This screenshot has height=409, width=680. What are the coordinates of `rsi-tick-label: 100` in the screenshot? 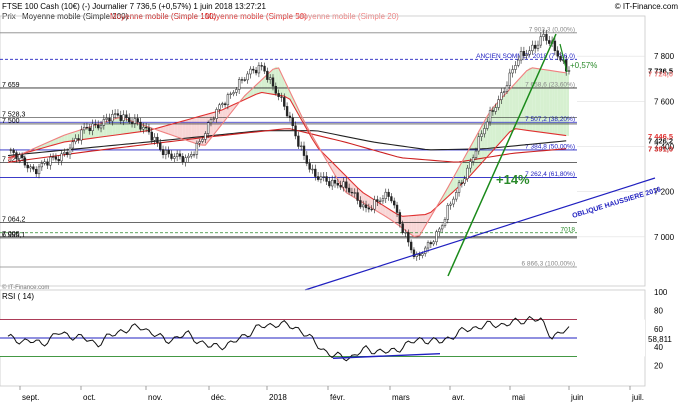 It's located at (661, 292).